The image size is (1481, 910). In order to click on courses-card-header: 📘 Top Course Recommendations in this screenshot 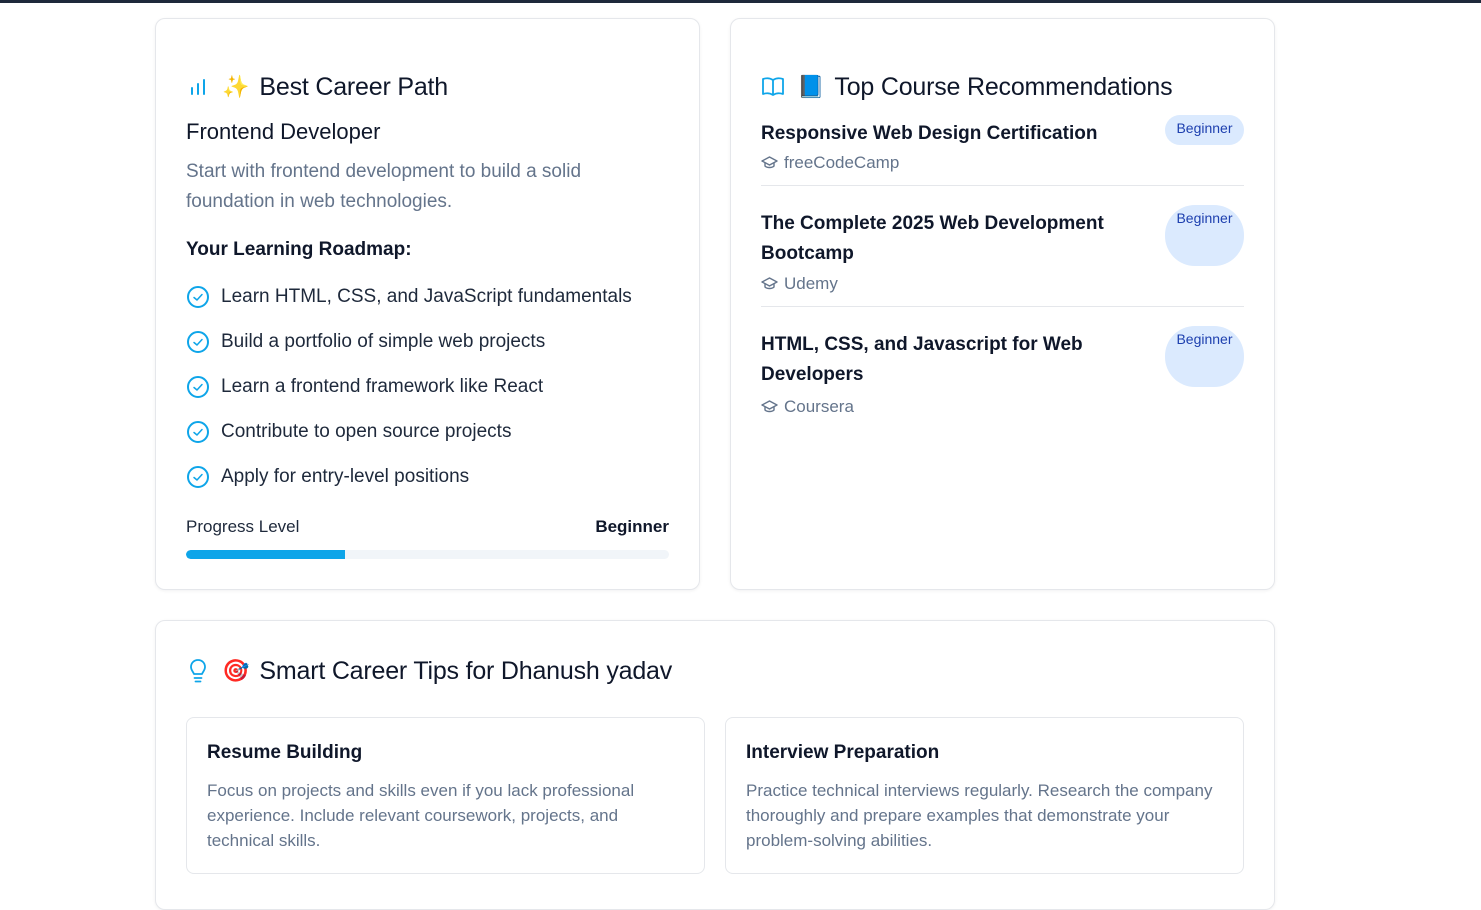, I will do `click(967, 87)`.